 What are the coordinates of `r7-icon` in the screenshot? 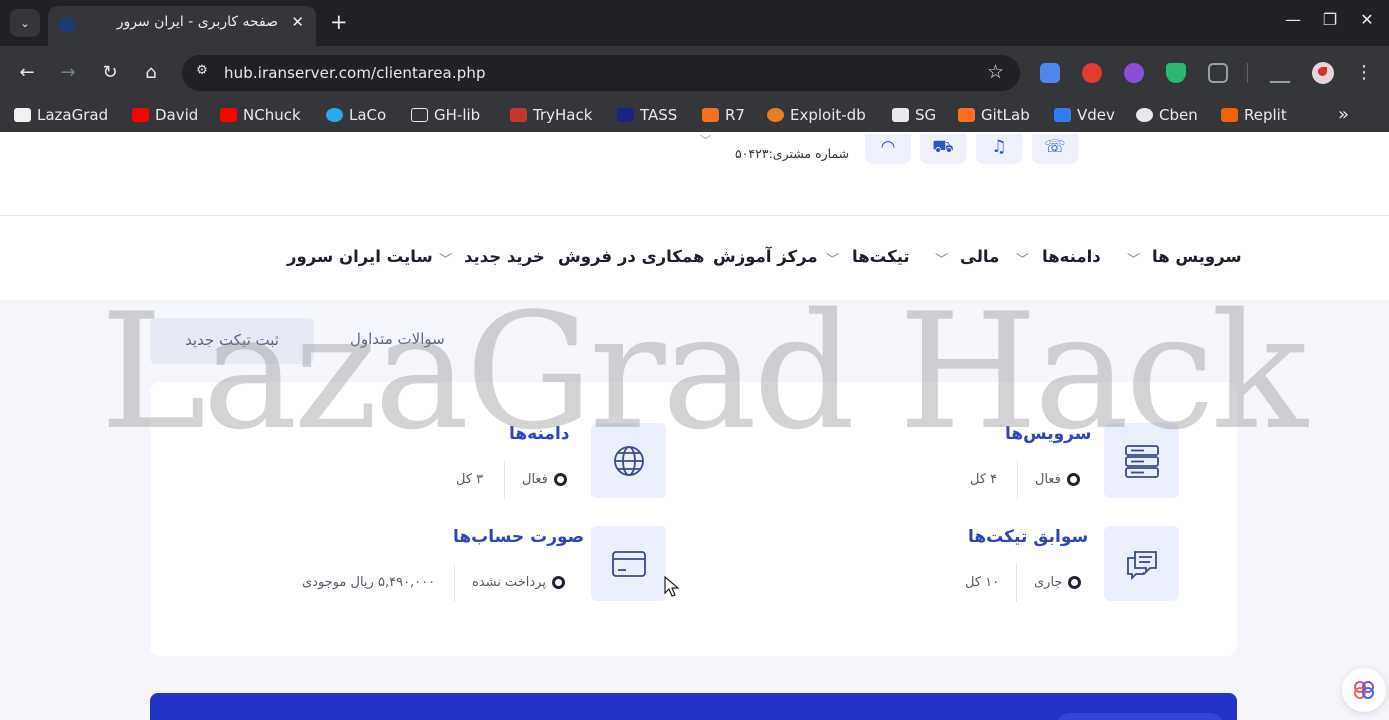 It's located at (710, 115).